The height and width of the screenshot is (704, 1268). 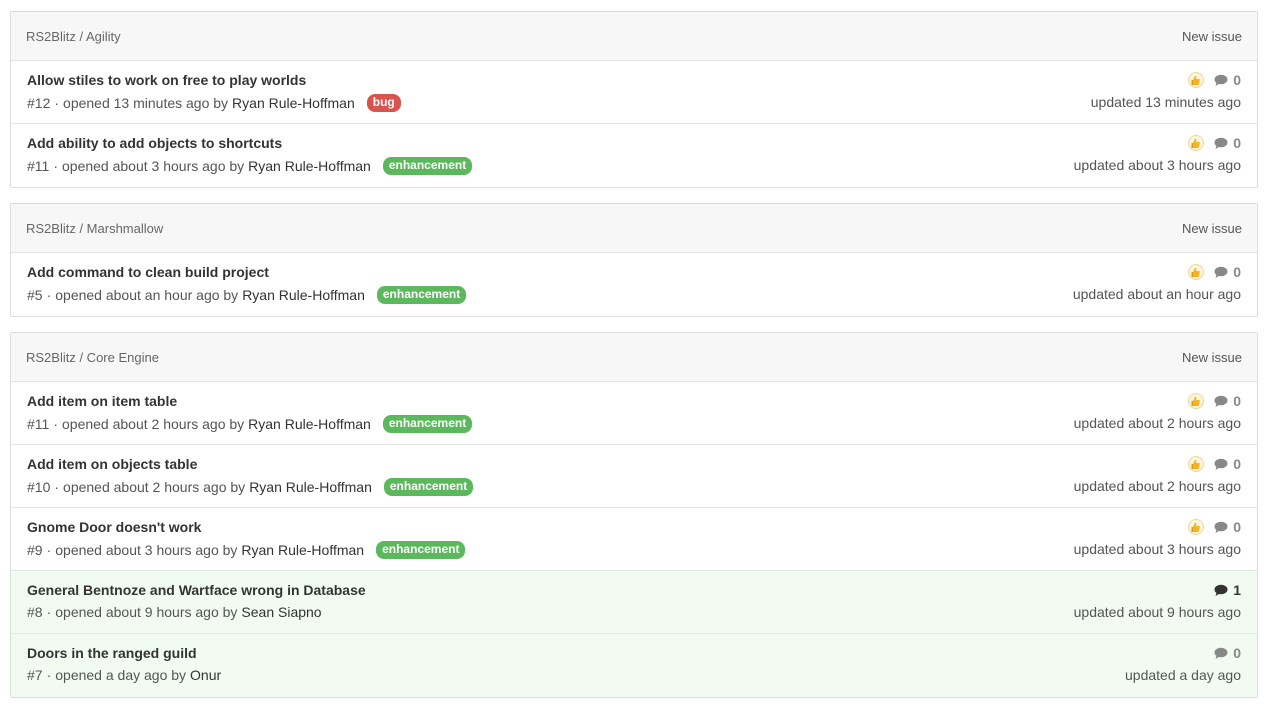 What do you see at coordinates (39, 487) in the screenshot?
I see `issue-number: #10` at bounding box center [39, 487].